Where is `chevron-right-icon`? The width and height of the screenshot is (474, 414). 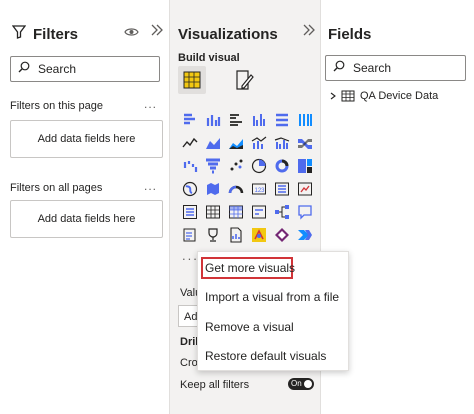
chevron-right-icon is located at coordinates (333, 96).